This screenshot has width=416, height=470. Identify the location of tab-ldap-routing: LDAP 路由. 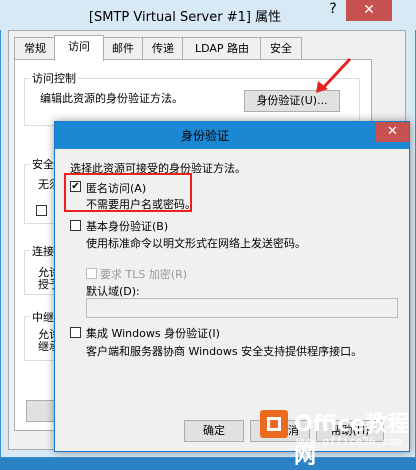
(222, 48).